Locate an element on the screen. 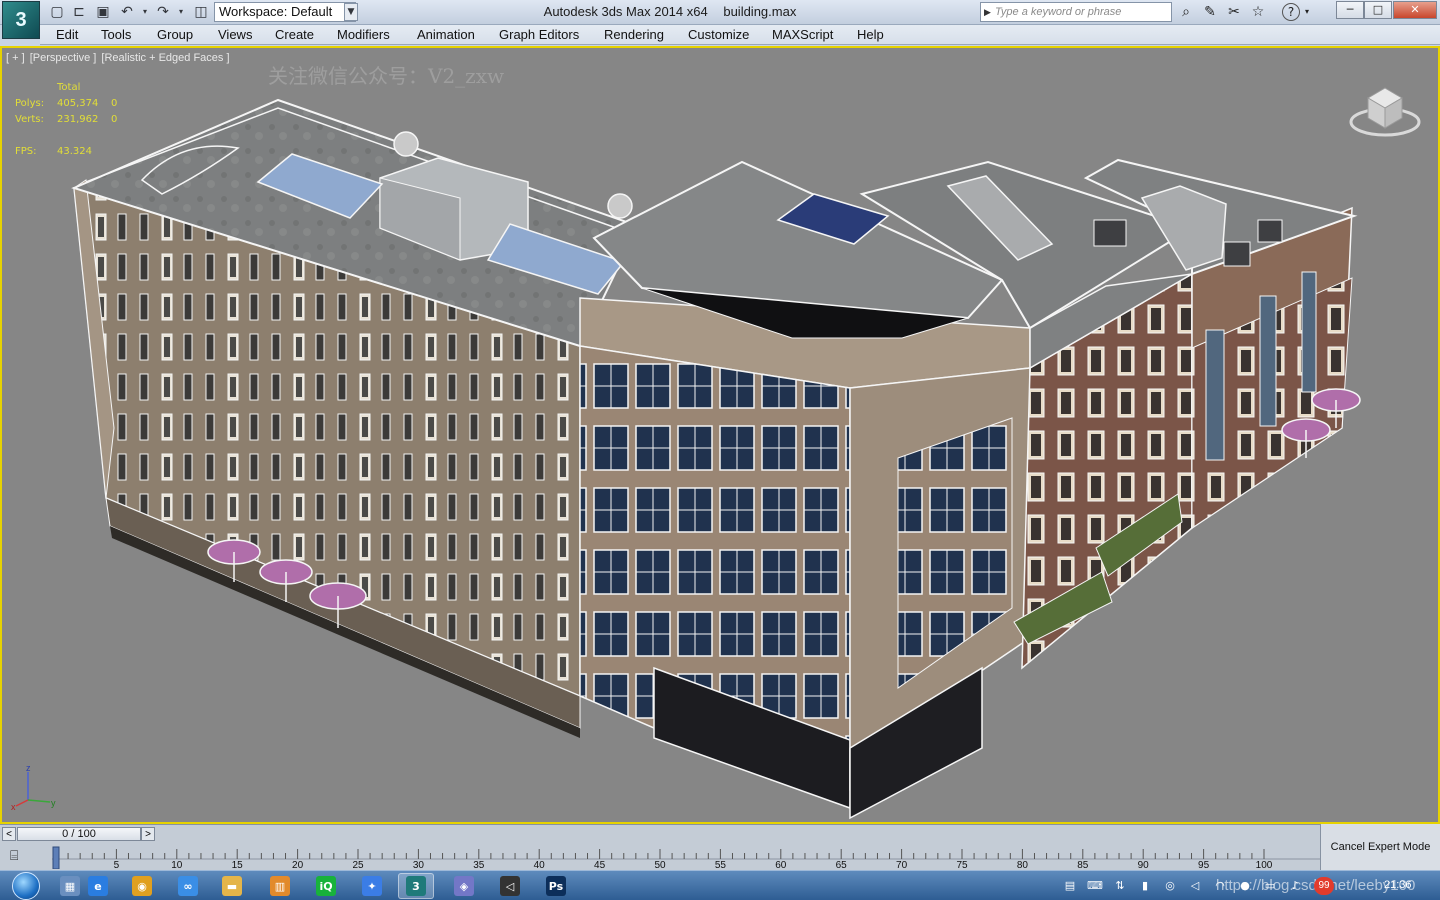  menu-edit: Edit is located at coordinates (67, 35).